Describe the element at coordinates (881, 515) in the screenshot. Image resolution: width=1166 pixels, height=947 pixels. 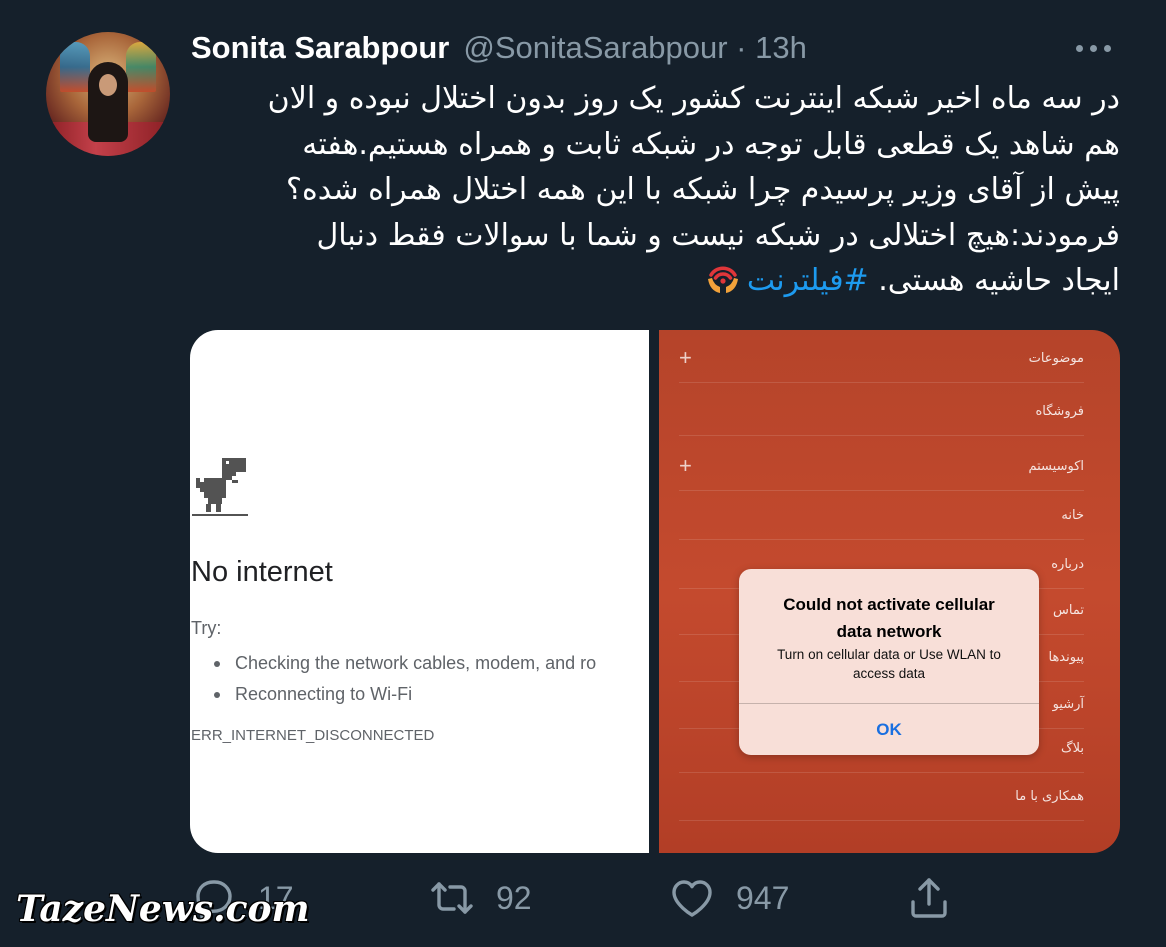
I see `menu-item: خانه` at that location.